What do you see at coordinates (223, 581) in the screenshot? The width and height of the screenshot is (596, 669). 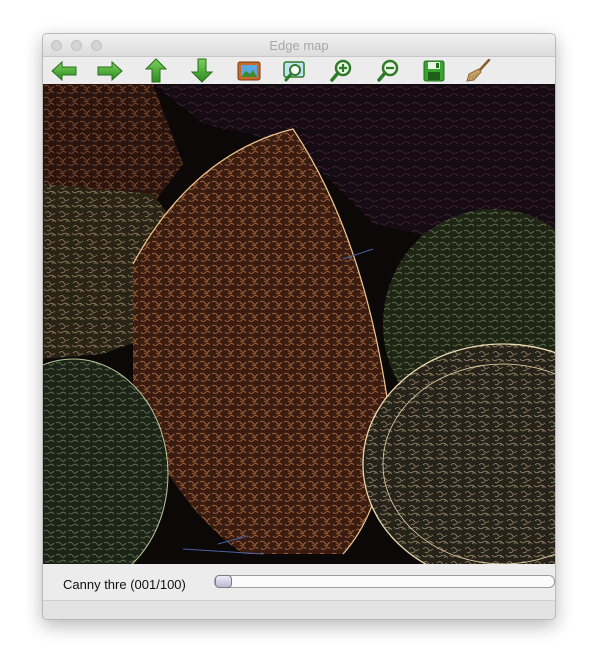 I see `slider-thumb` at bounding box center [223, 581].